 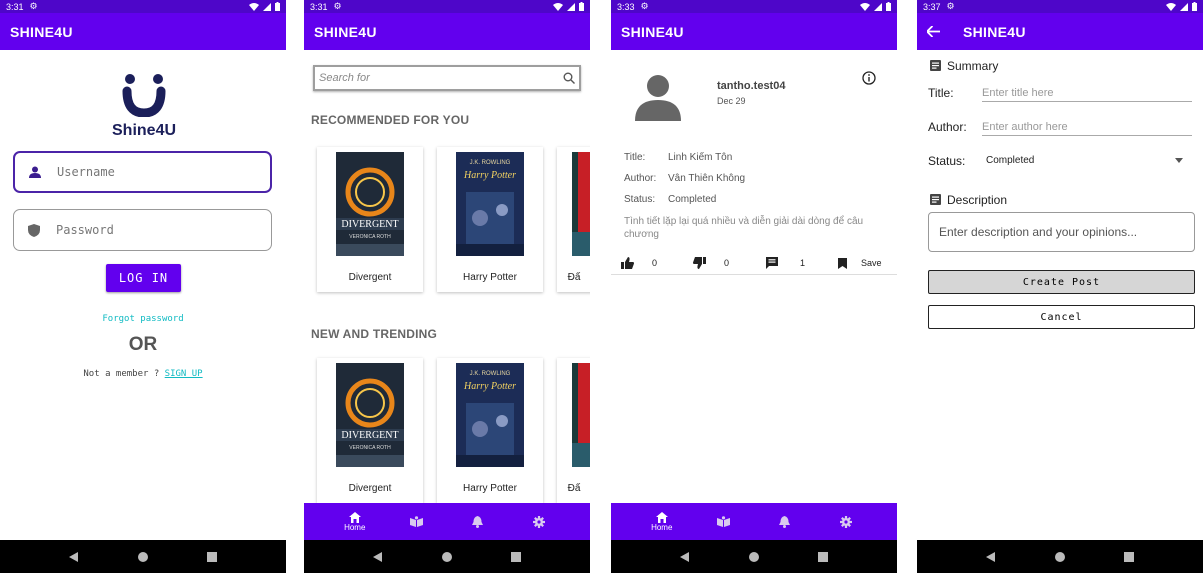 I want to click on search-icon, so click(x=569, y=78).